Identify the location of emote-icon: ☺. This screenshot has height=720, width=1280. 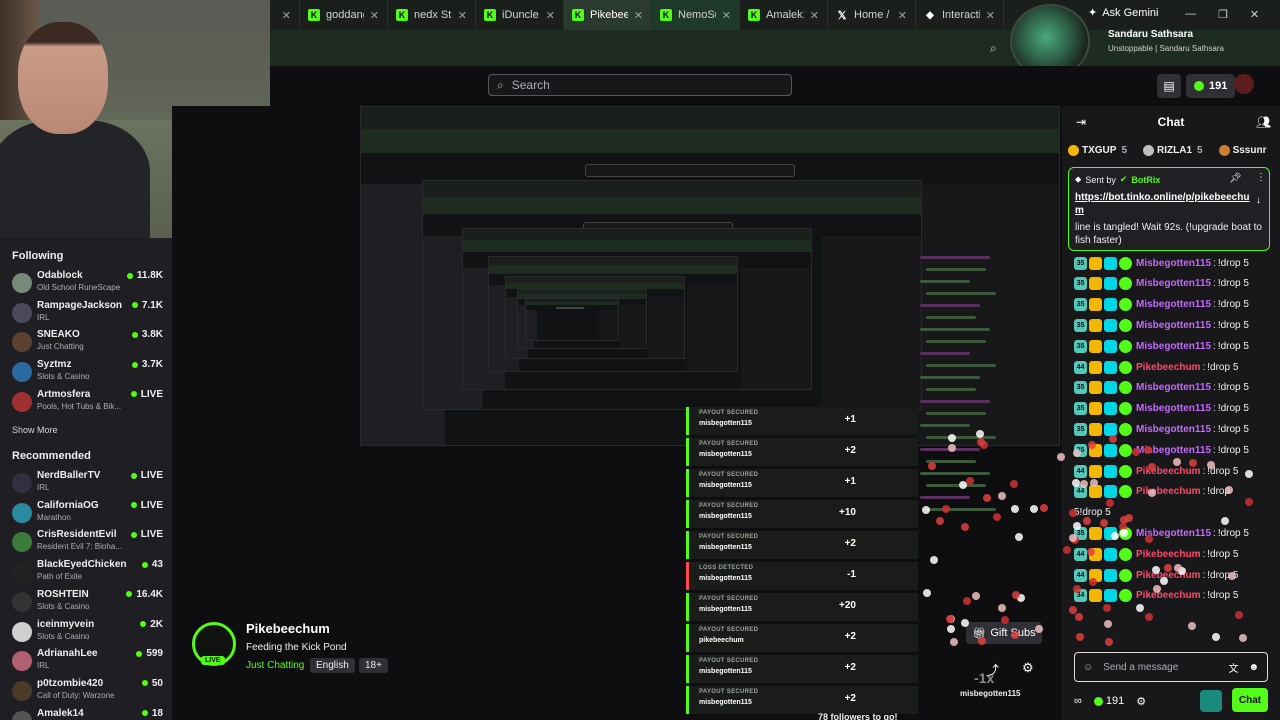
(1088, 667).